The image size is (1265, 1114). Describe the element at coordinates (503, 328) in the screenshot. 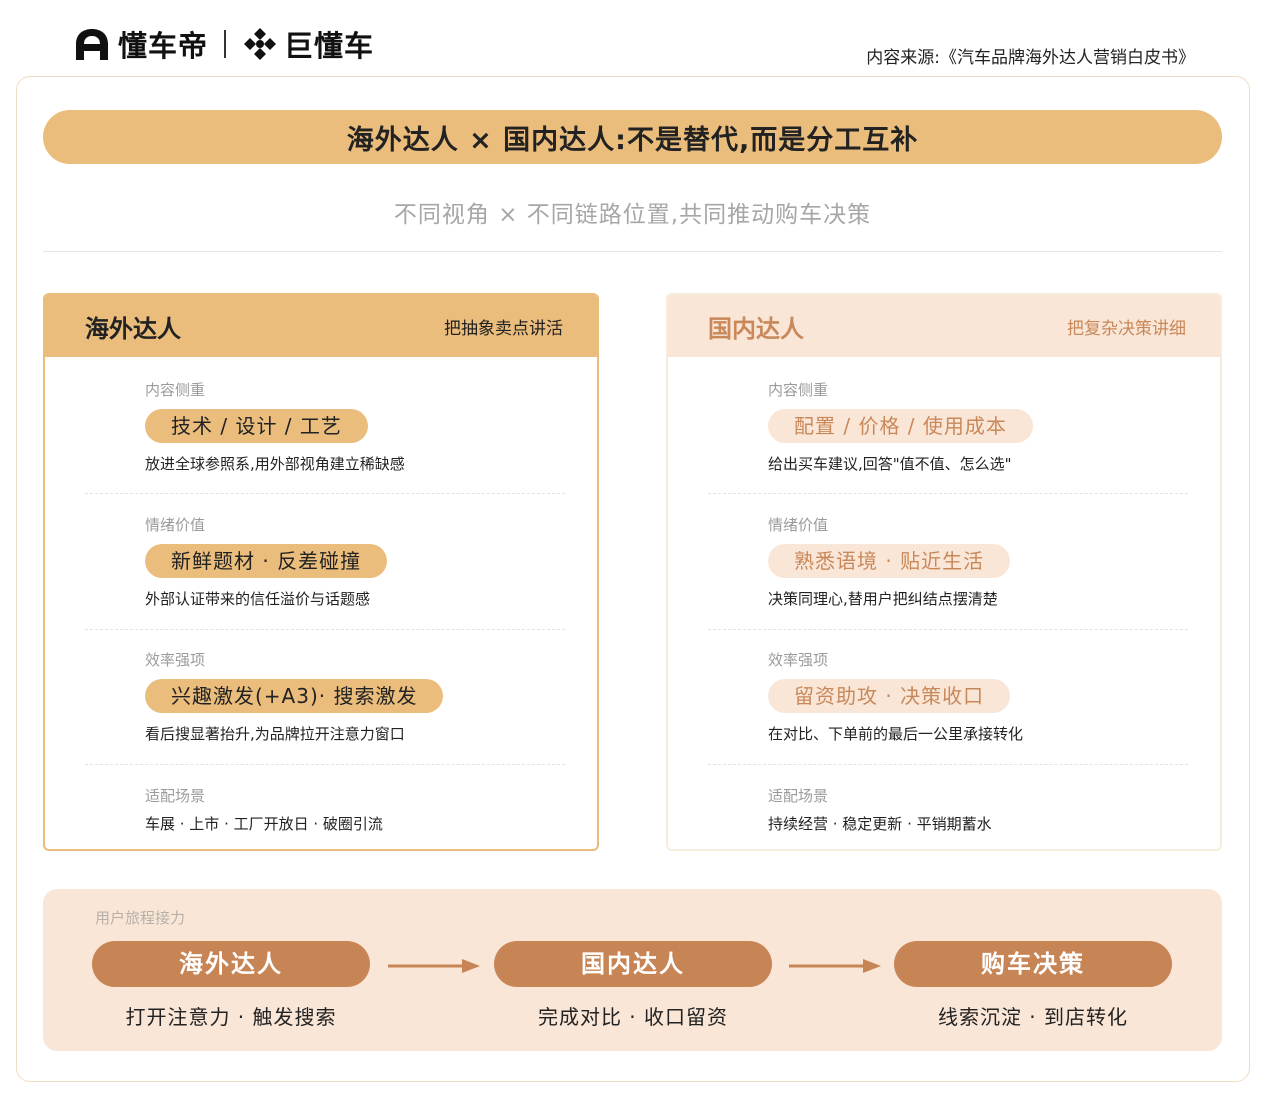

I see `card-tagline: 把抽象卖点讲活` at that location.